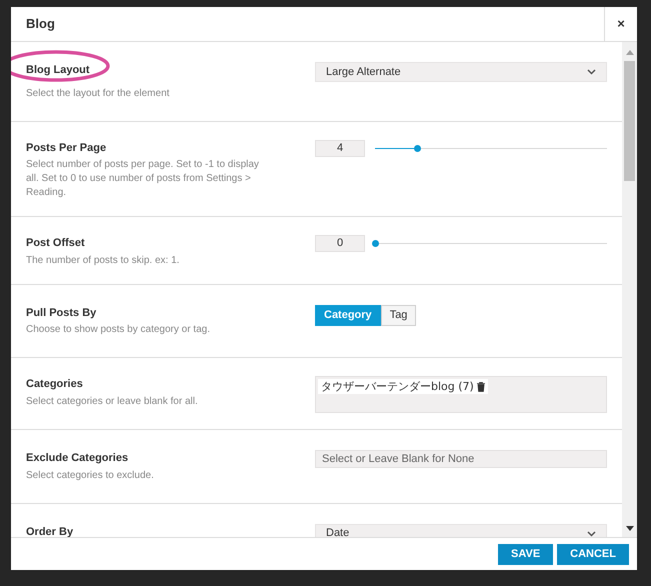 Image resolution: width=651 pixels, height=586 pixels. Describe the element at coordinates (461, 394) in the screenshot. I see `tags-field: タウザーバーテンダーblog (7)` at that location.